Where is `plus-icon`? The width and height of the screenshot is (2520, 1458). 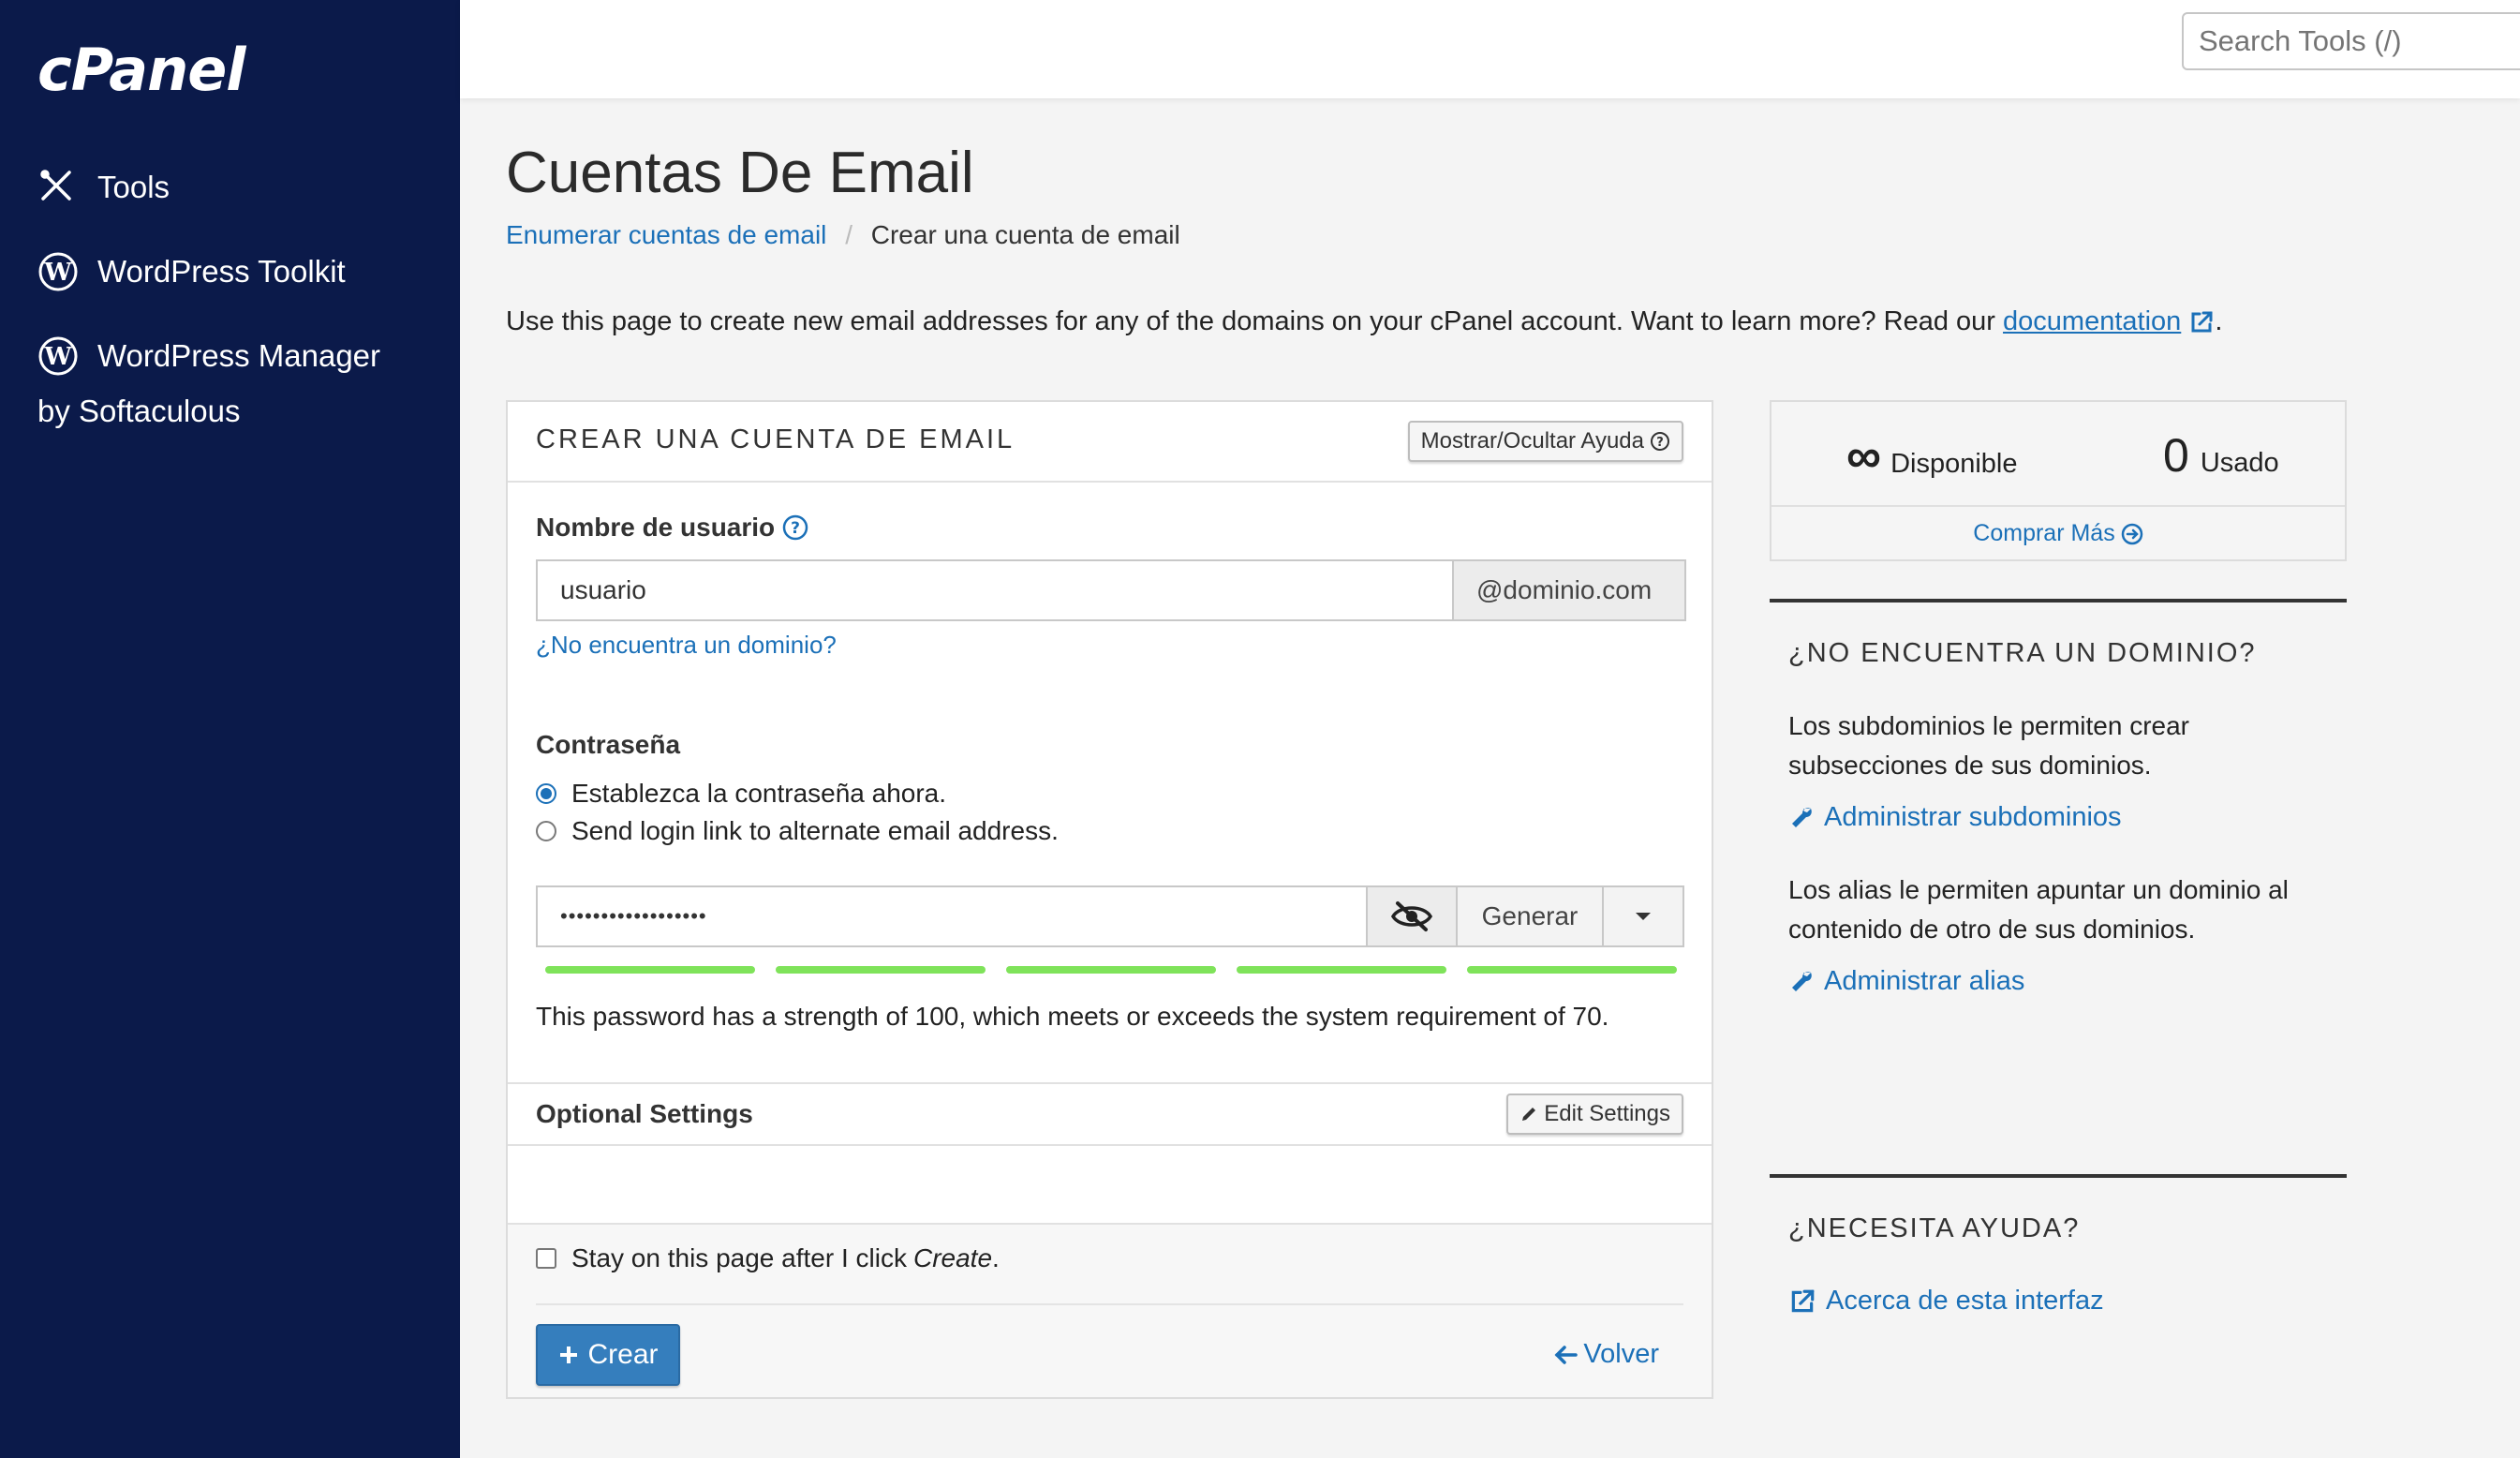
plus-icon is located at coordinates (568, 1355).